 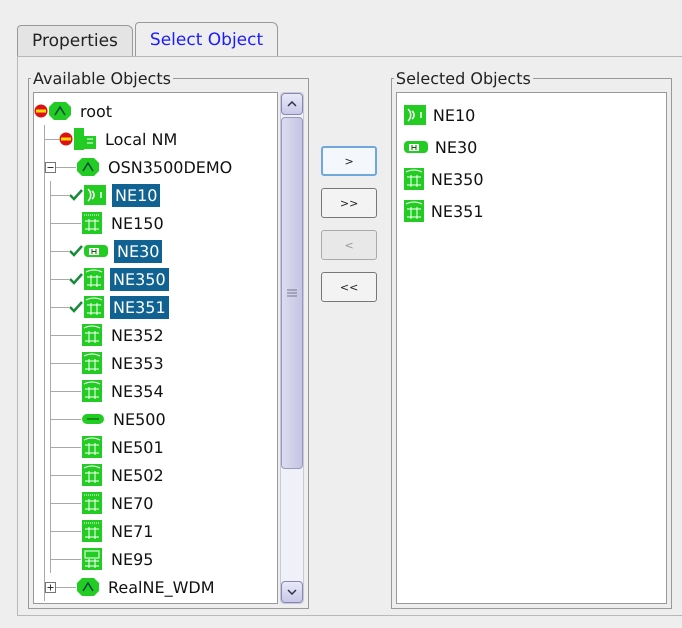 What do you see at coordinates (137, 391) in the screenshot?
I see `tree-item: NE354` at bounding box center [137, 391].